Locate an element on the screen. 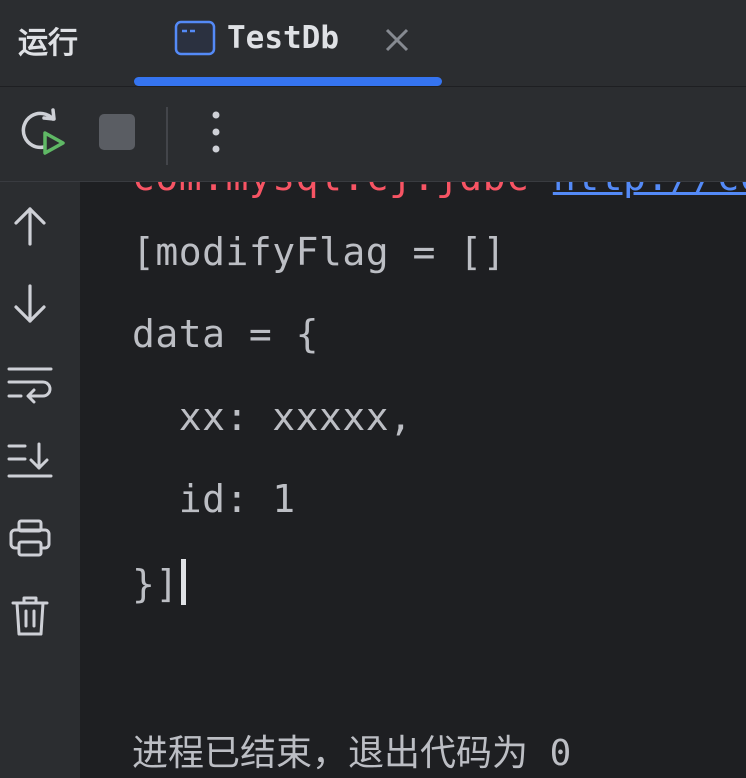  scroll-to-end-button is located at coordinates (30, 462).